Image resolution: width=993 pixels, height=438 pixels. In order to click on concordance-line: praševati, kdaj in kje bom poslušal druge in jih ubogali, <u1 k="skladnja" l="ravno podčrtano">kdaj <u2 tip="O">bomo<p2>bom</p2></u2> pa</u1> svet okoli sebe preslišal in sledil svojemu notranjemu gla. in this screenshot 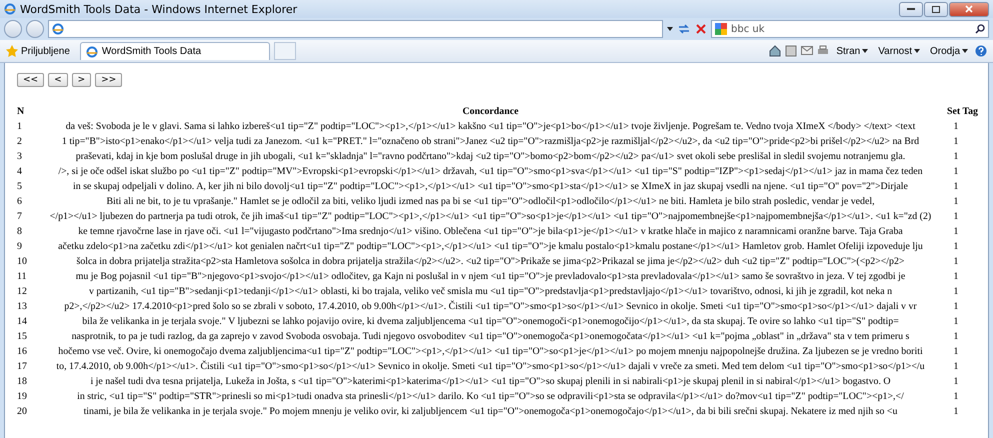, I will do `click(491, 156)`.